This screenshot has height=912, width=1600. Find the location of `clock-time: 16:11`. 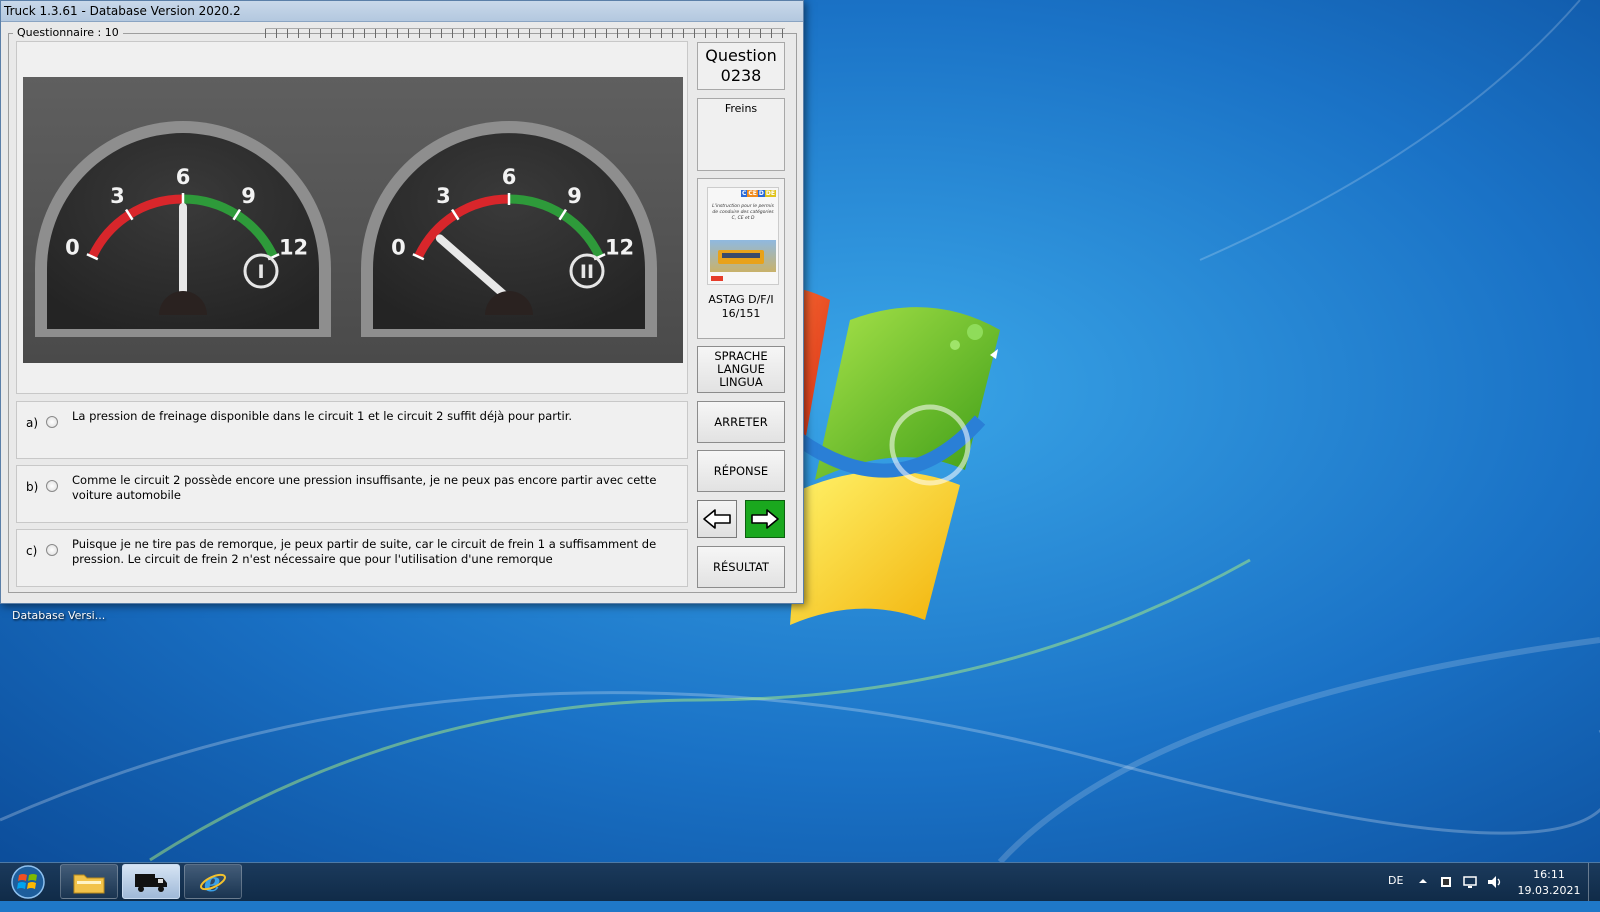

clock-time: 16:11 is located at coordinates (1549, 874).